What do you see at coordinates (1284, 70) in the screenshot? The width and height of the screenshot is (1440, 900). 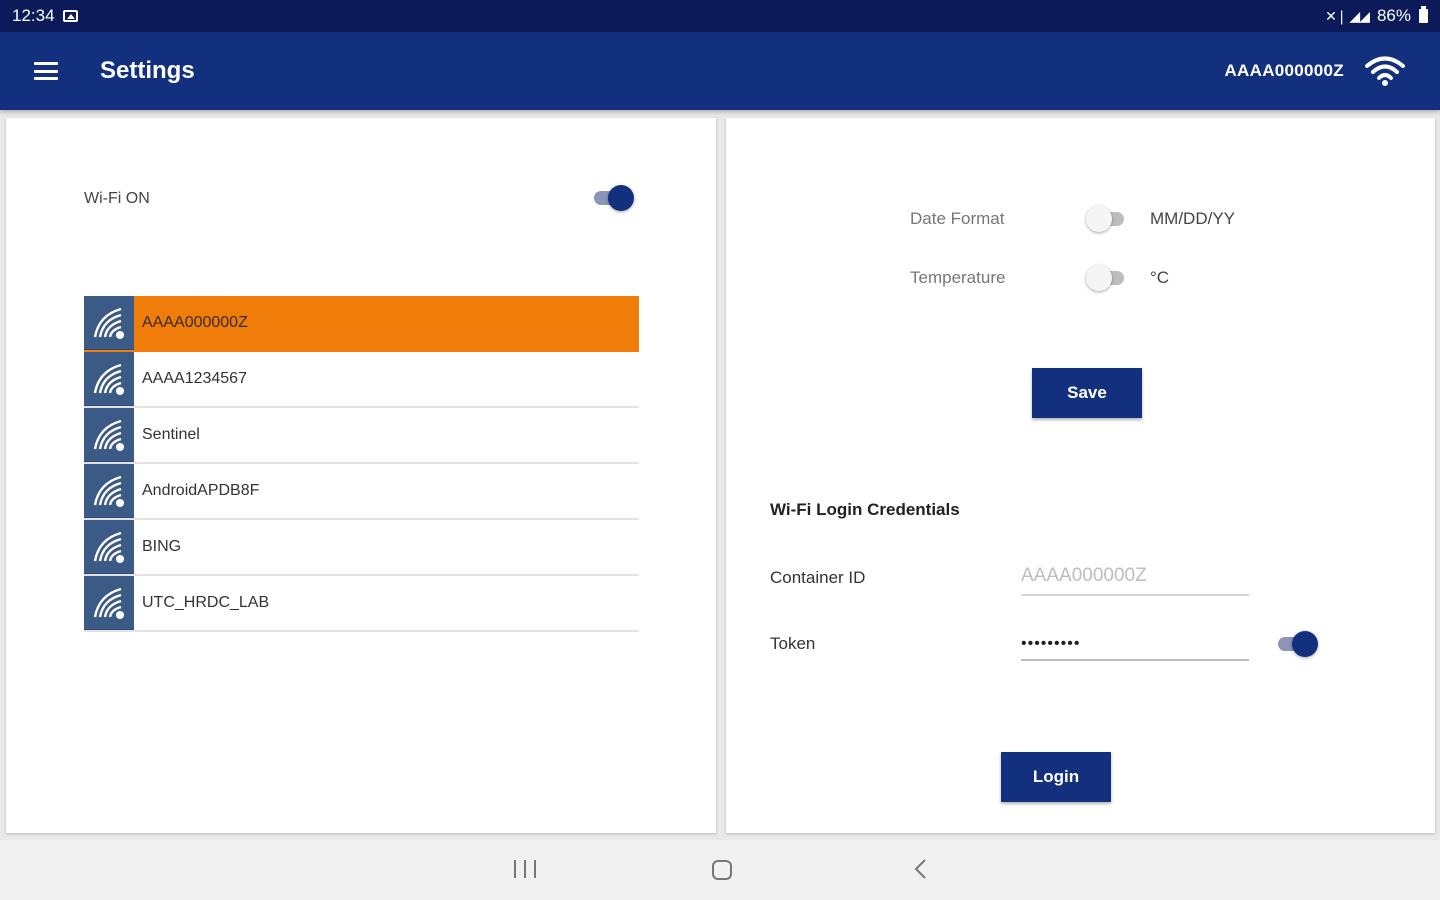 I see `connected-ssid: AAAA000000Z` at bounding box center [1284, 70].